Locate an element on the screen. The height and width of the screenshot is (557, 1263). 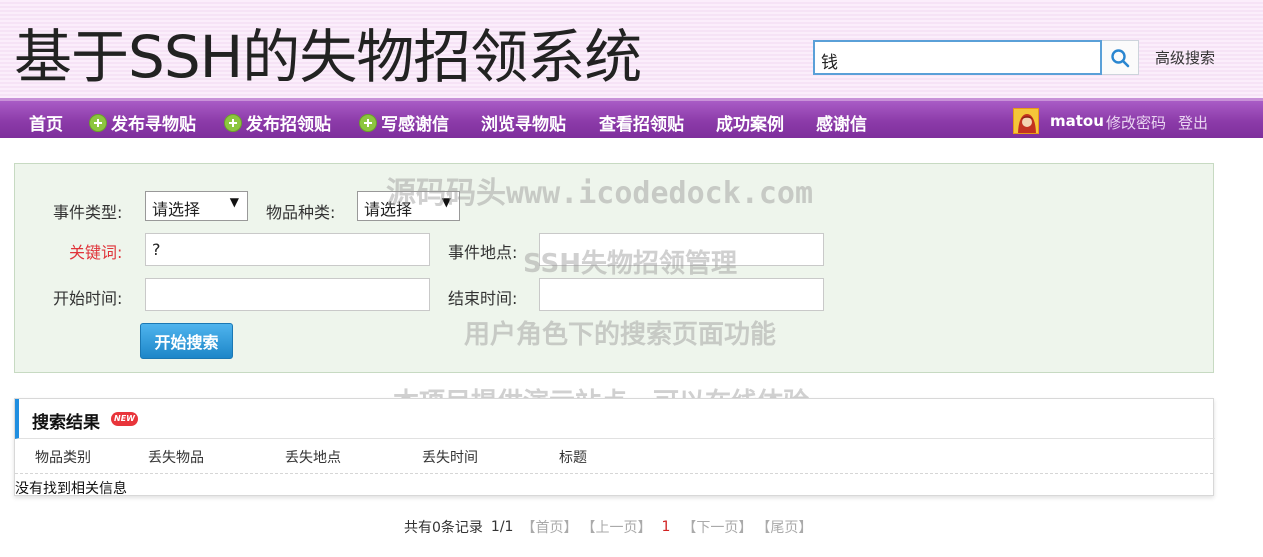
results-title: 搜索结果 is located at coordinates (66, 423).